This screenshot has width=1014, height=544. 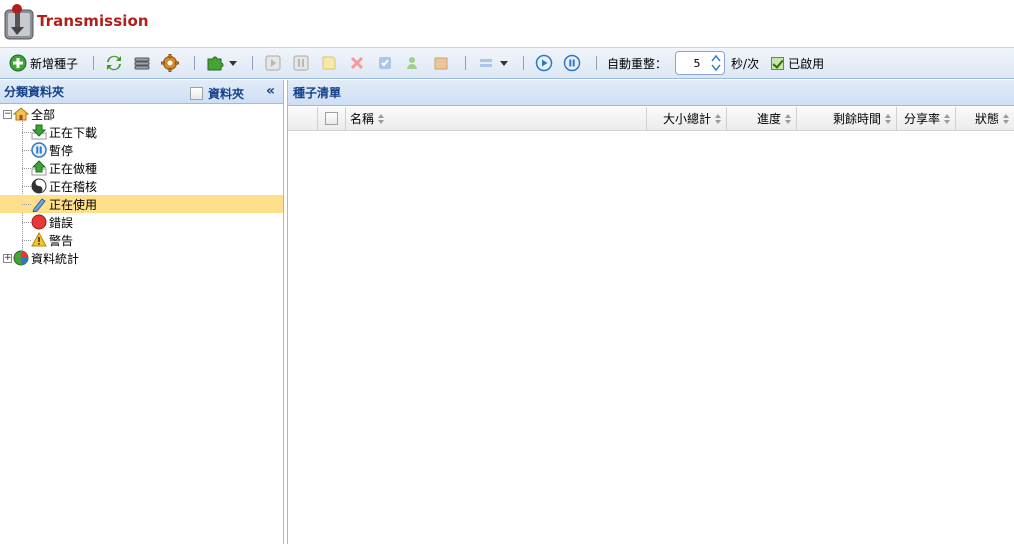 I want to click on auto-refresh-group: 自動重整： 秒/次 已啟用, so click(x=715, y=63).